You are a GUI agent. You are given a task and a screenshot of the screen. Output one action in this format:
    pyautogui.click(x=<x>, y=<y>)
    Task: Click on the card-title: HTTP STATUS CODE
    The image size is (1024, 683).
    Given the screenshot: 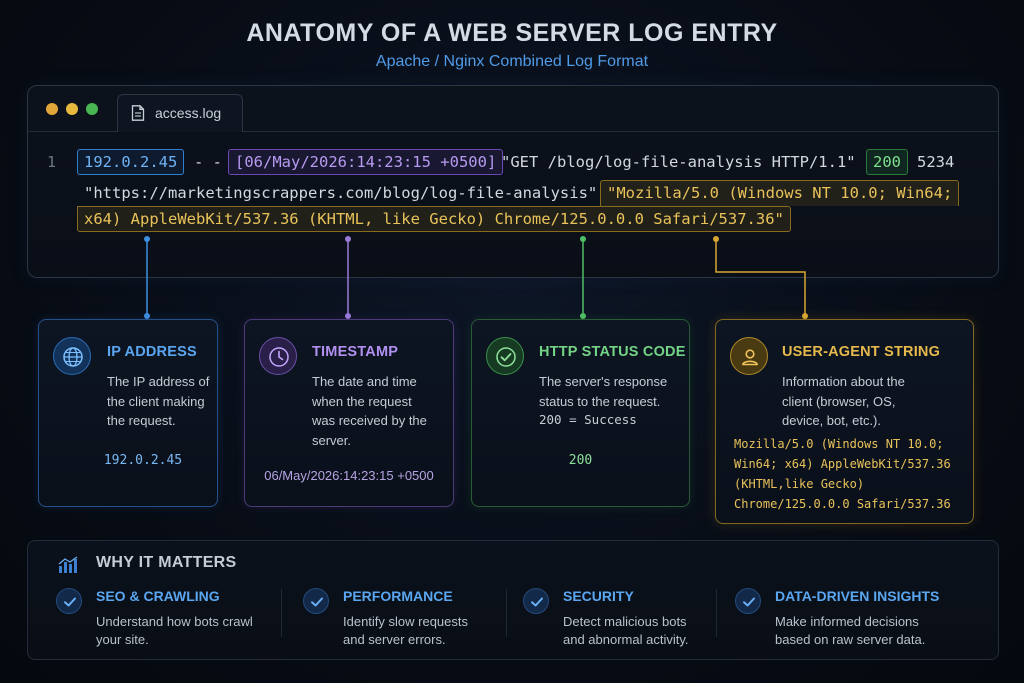 What is the action you would take?
    pyautogui.click(x=612, y=352)
    